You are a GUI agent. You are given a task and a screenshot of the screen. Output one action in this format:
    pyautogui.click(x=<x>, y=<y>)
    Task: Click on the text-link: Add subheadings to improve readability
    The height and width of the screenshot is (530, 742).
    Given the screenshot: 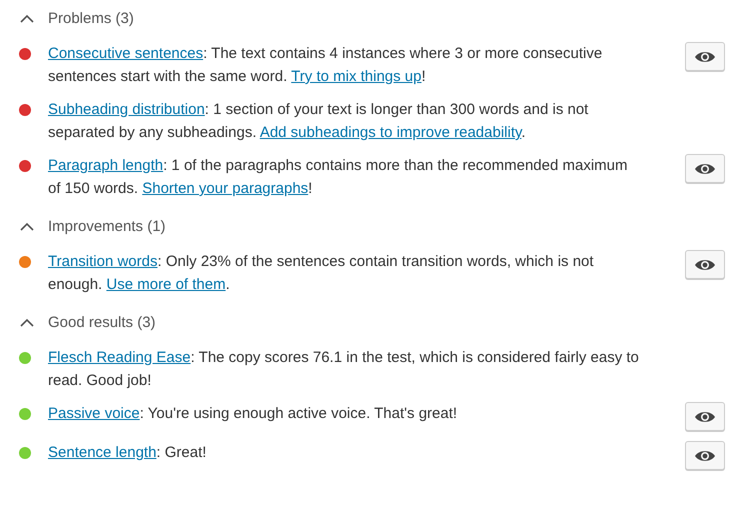 What is the action you would take?
    pyautogui.click(x=391, y=132)
    